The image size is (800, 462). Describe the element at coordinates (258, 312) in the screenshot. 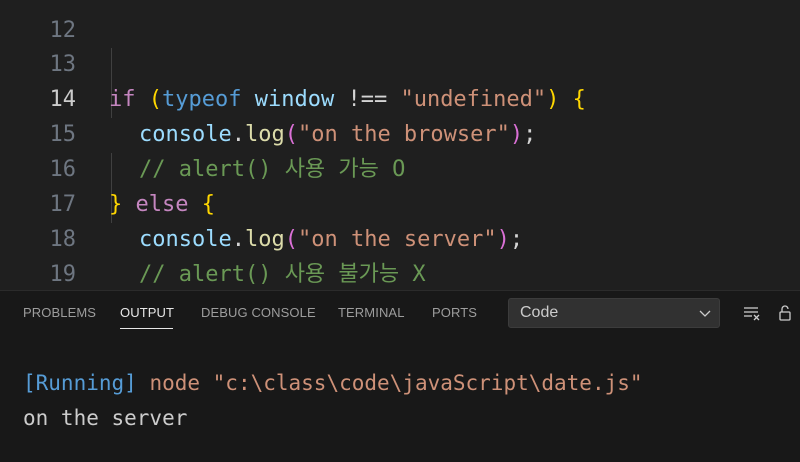

I see `tab-debug-console: DEBUG CONSOLE` at that location.